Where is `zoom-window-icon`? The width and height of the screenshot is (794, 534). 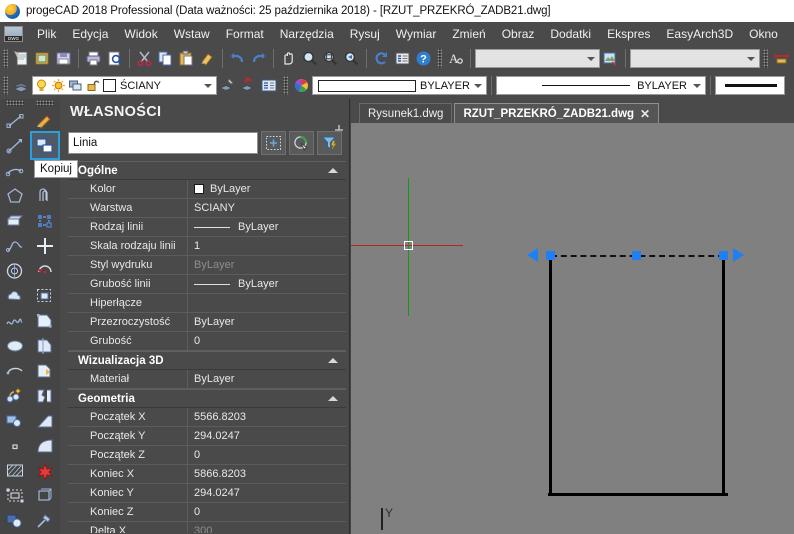 zoom-window-icon is located at coordinates (330, 58).